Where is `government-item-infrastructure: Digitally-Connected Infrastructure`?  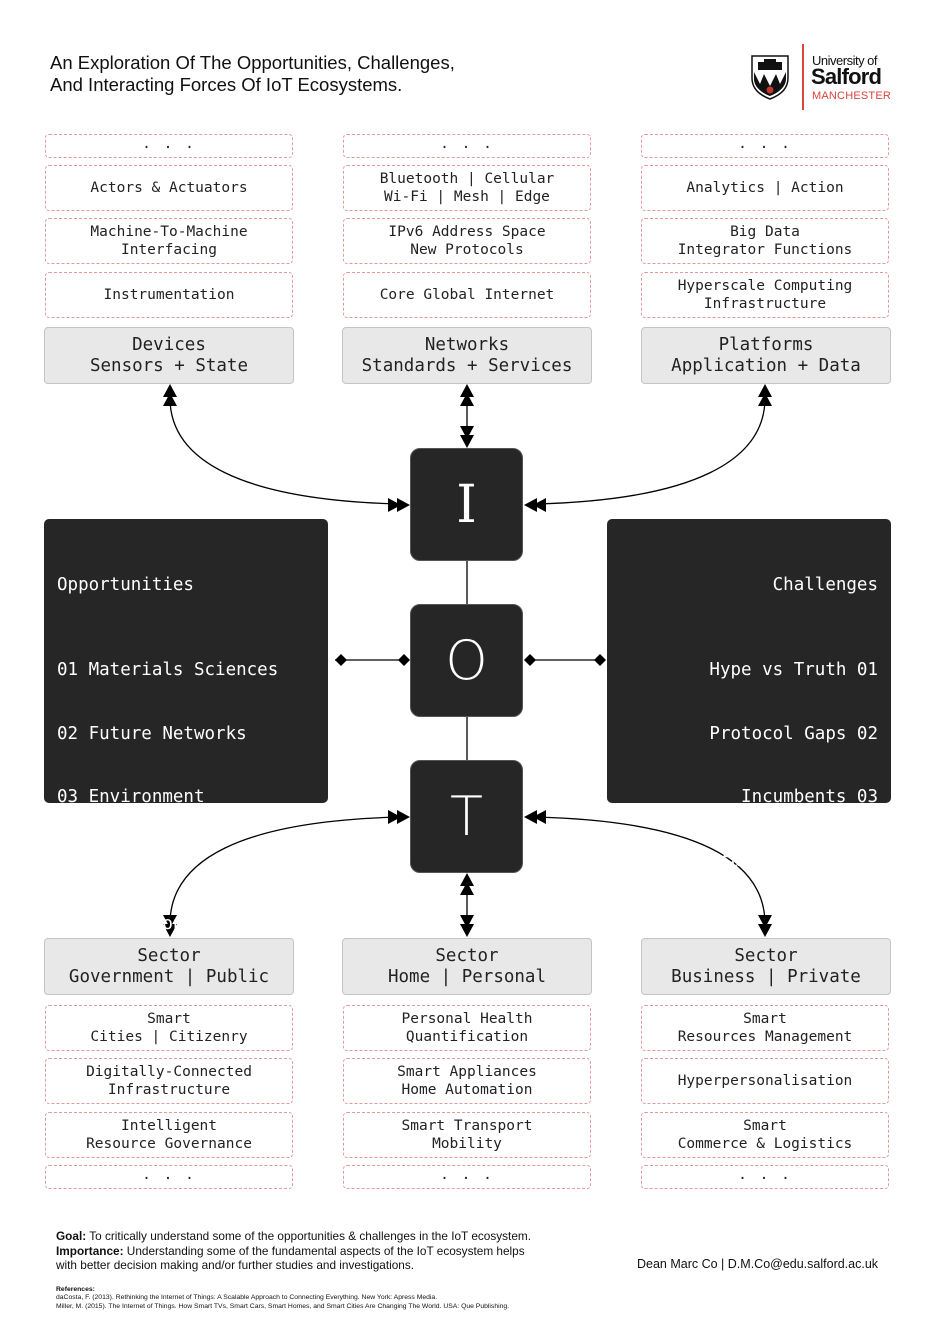
government-item-infrastructure: Digitally-Connected Infrastructure is located at coordinates (169, 1081).